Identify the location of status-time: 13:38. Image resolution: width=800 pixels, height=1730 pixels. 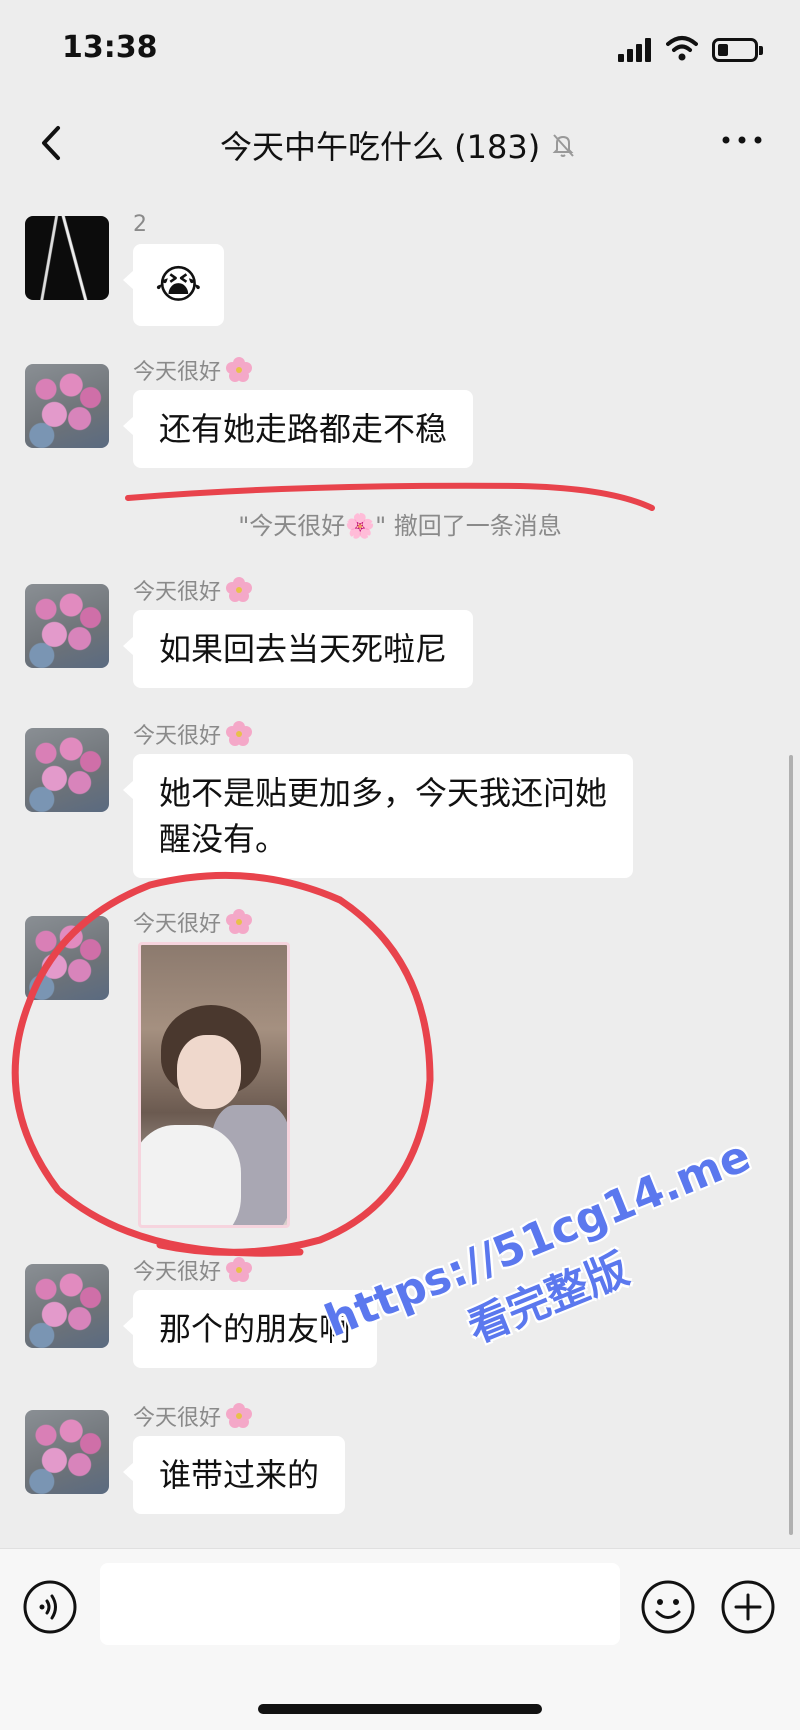
(110, 47).